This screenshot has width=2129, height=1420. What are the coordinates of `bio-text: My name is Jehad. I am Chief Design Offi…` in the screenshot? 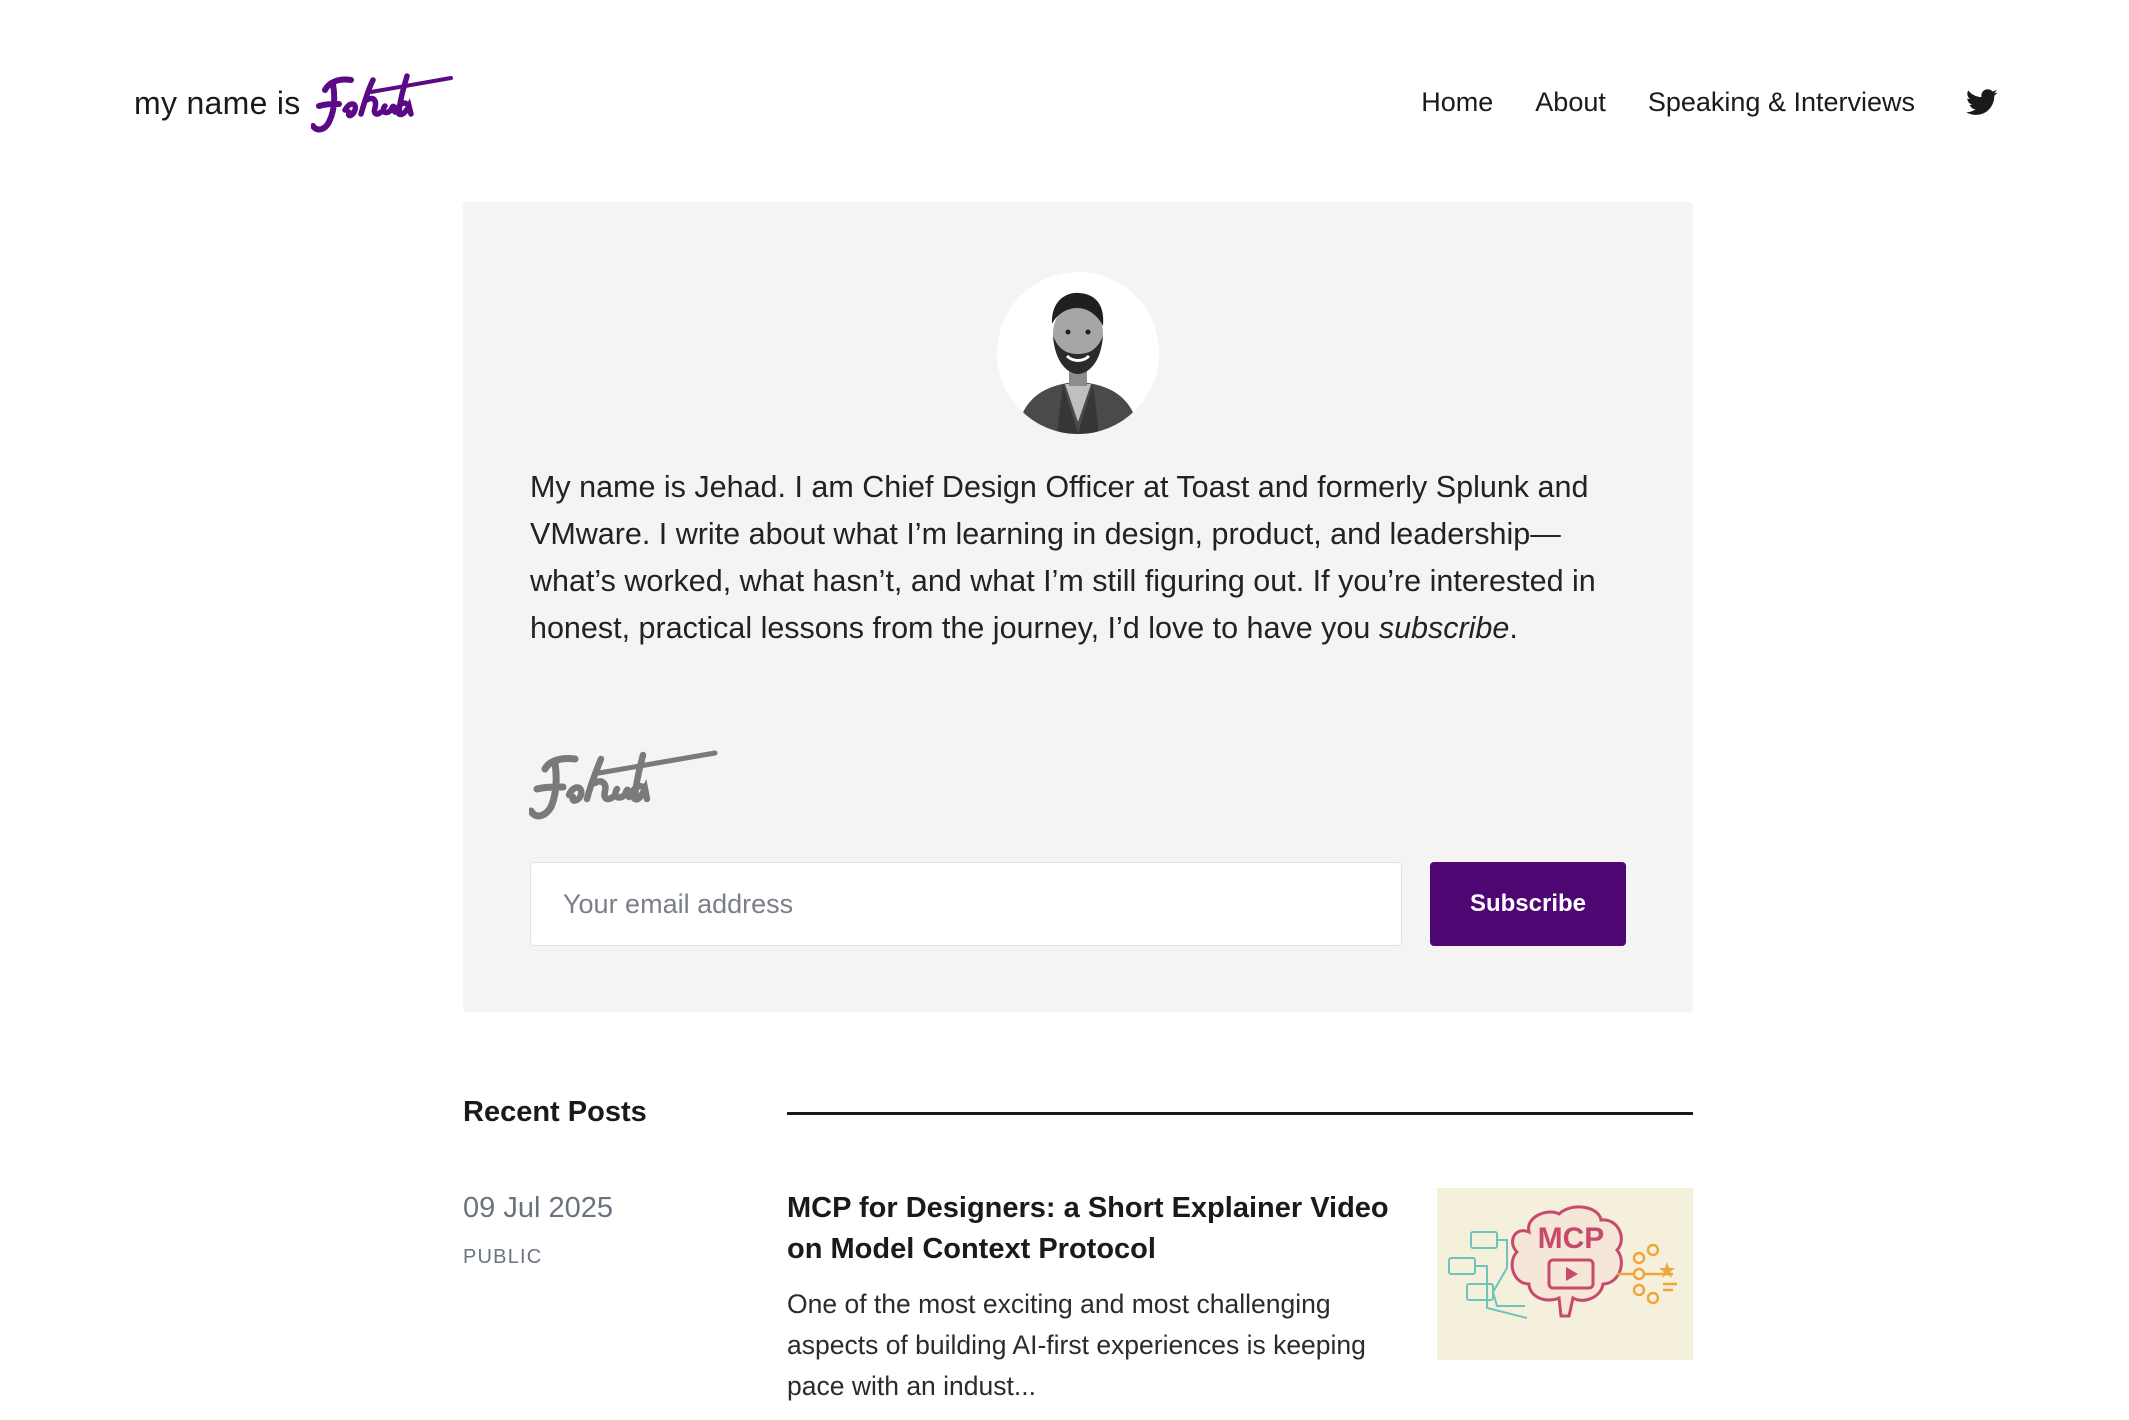 It's located at (1080, 558).